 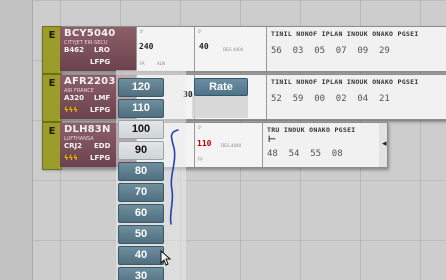 What do you see at coordinates (89, 33) in the screenshot?
I see `callsign: BCY5040` at bounding box center [89, 33].